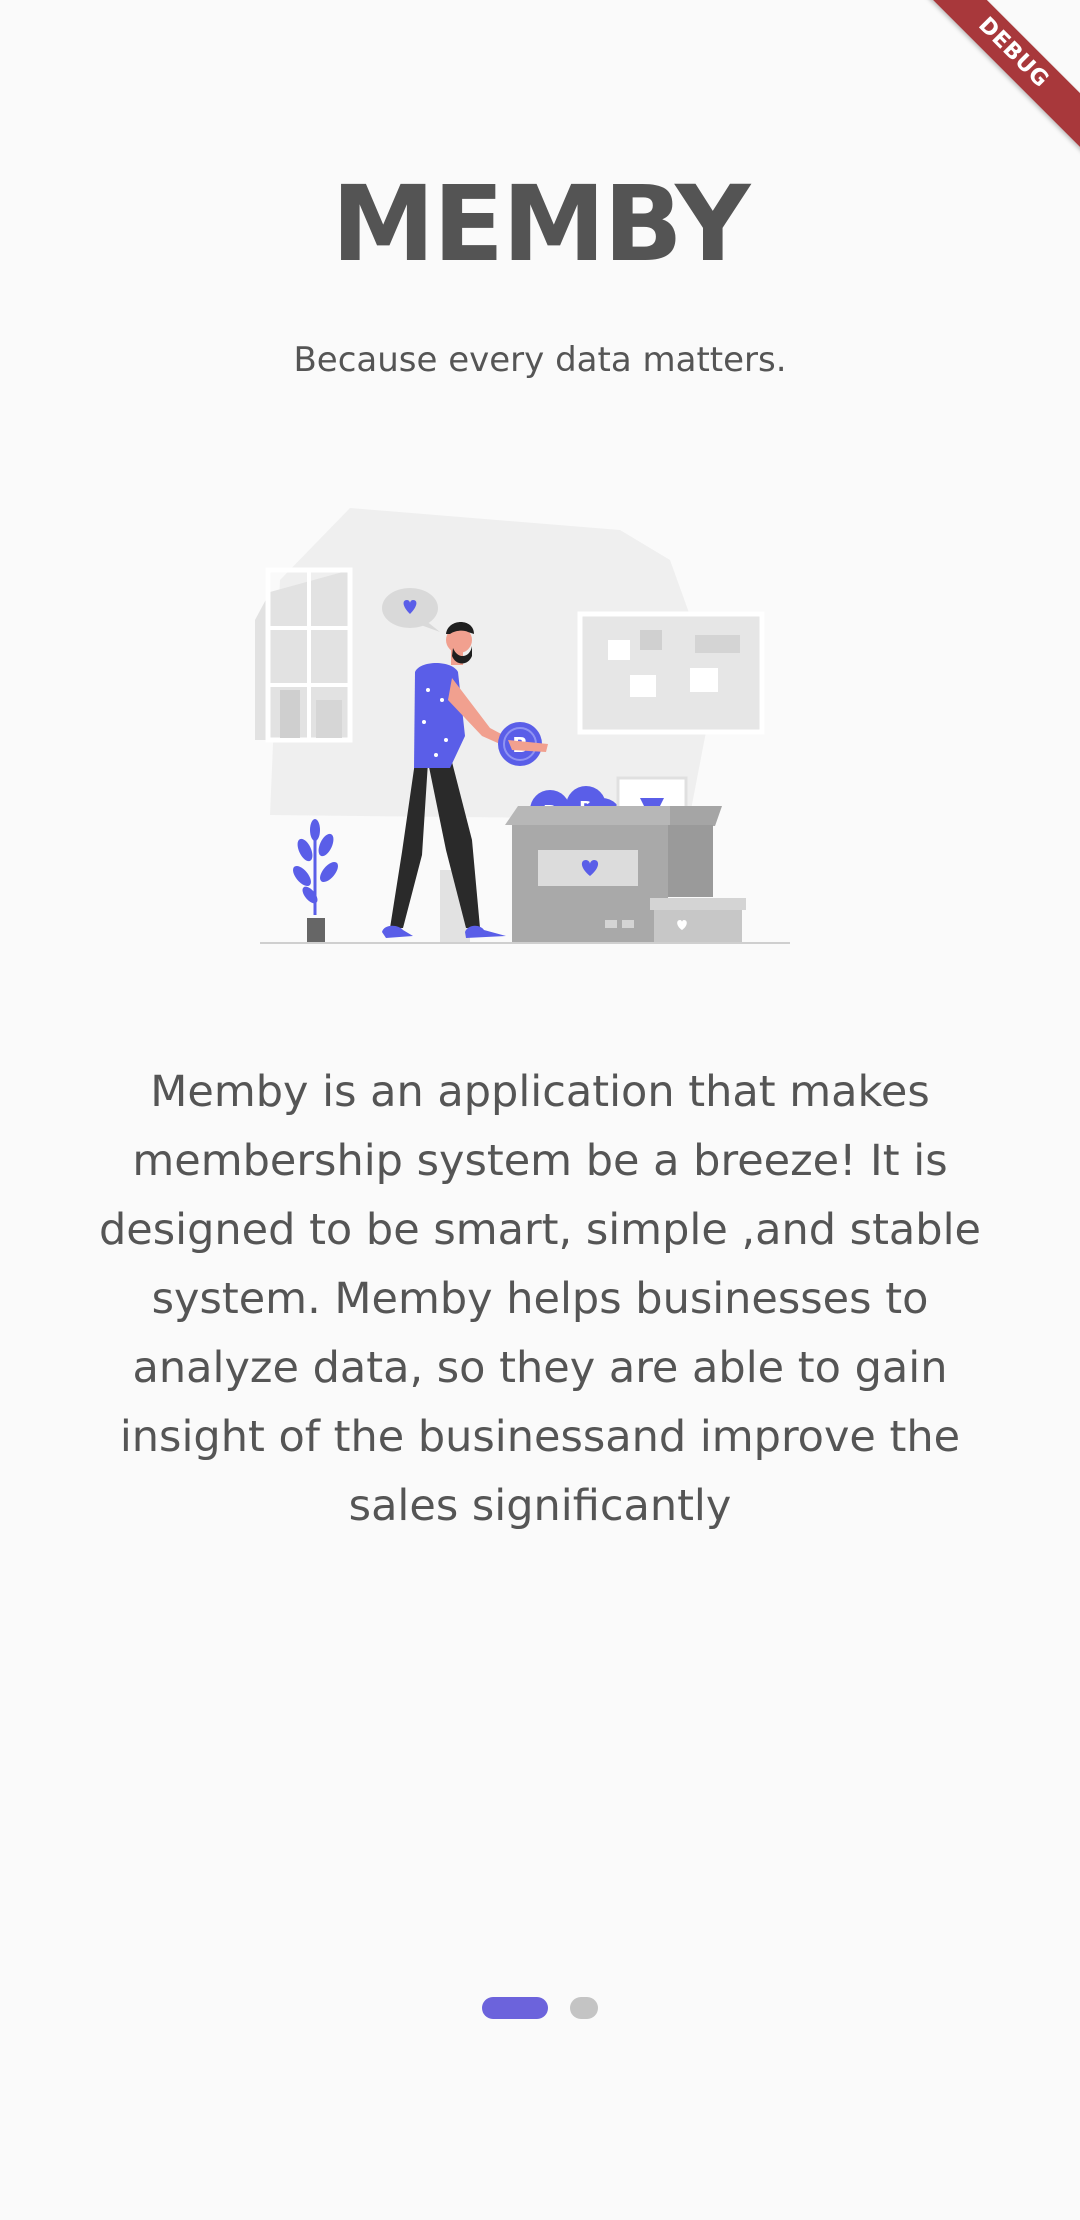 Image resolution: width=1080 pixels, height=2220 pixels. I want to click on page-indicator-dot, so click(584, 2008).